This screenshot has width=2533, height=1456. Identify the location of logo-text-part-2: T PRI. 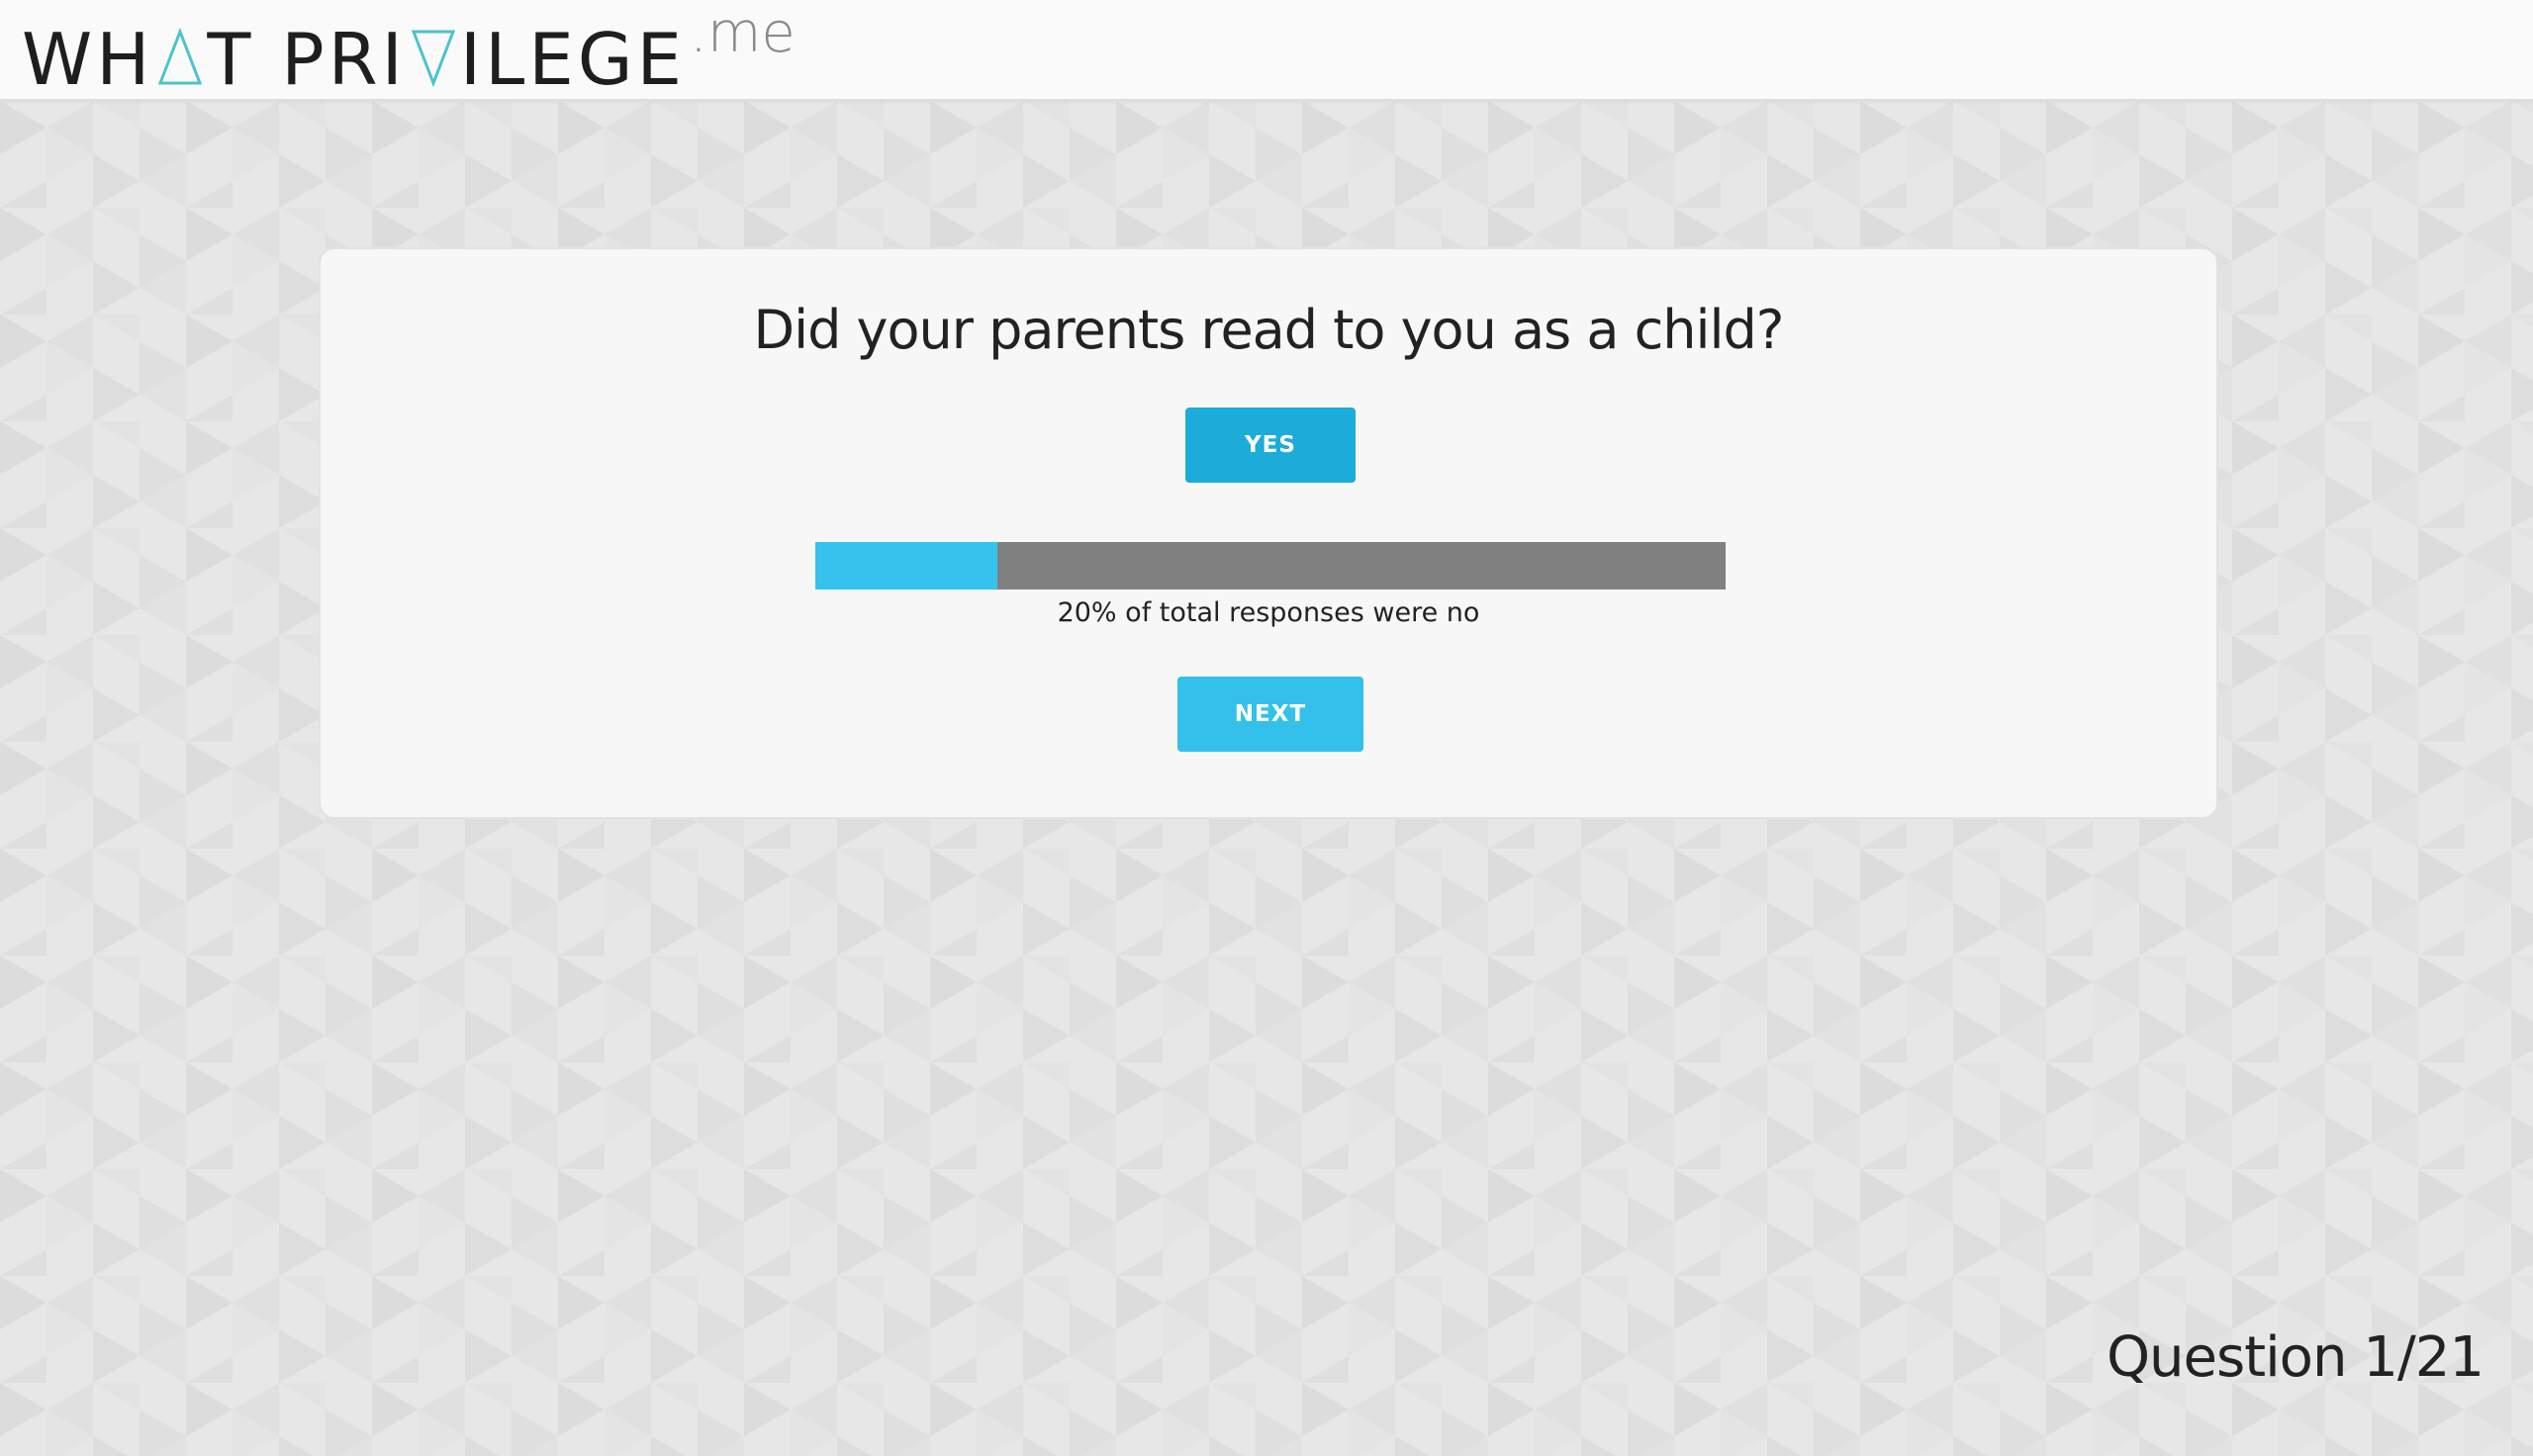
(307, 59).